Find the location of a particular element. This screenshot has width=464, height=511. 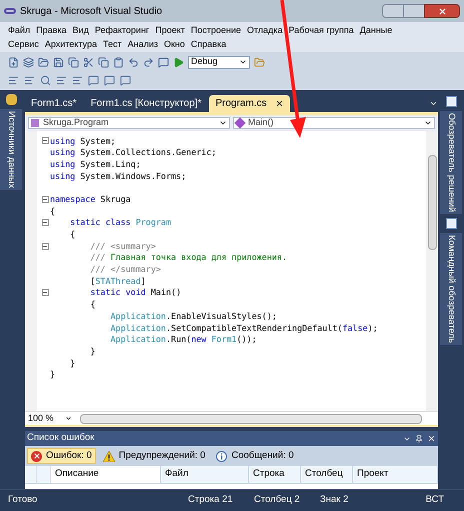

undo-icon is located at coordinates (133, 62).